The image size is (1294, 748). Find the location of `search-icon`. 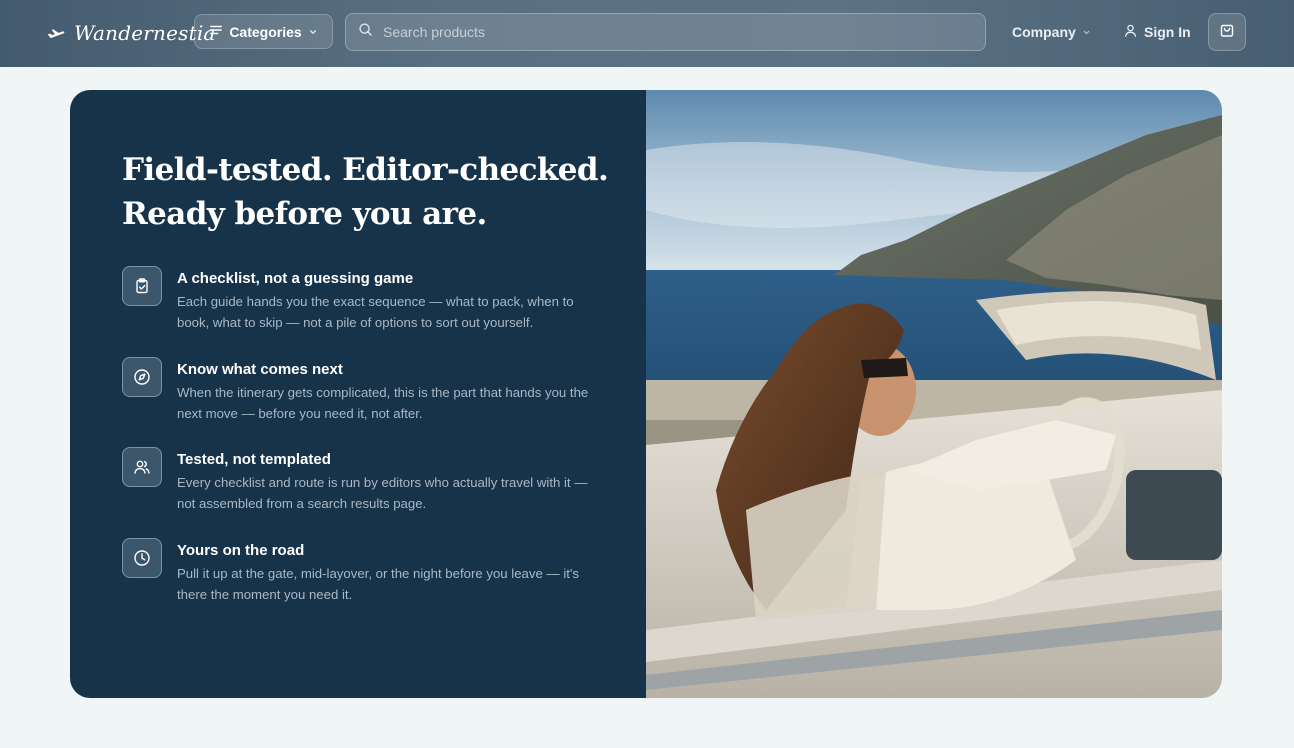

search-icon is located at coordinates (365, 32).